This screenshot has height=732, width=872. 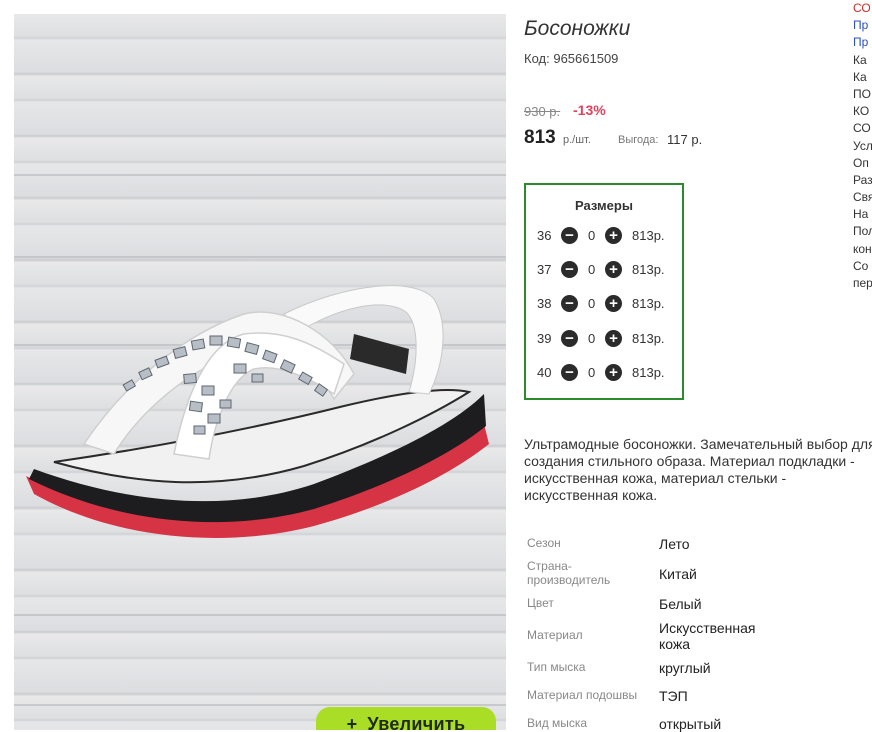 I want to click on sidebar-link: КО, so click(x=862, y=111).